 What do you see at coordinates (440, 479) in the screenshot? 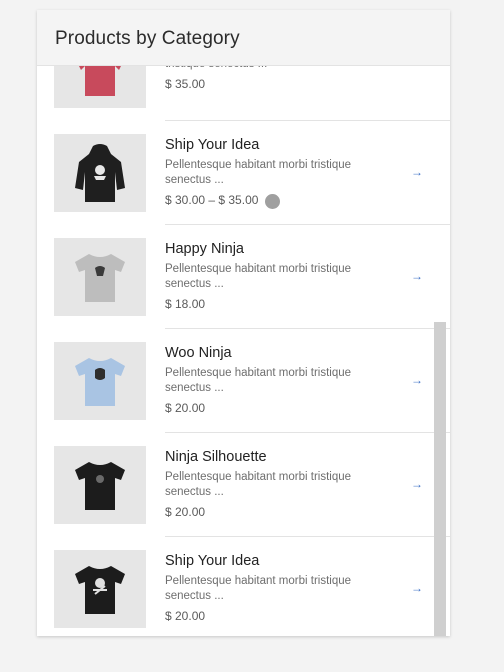
I see `scrollbar` at bounding box center [440, 479].